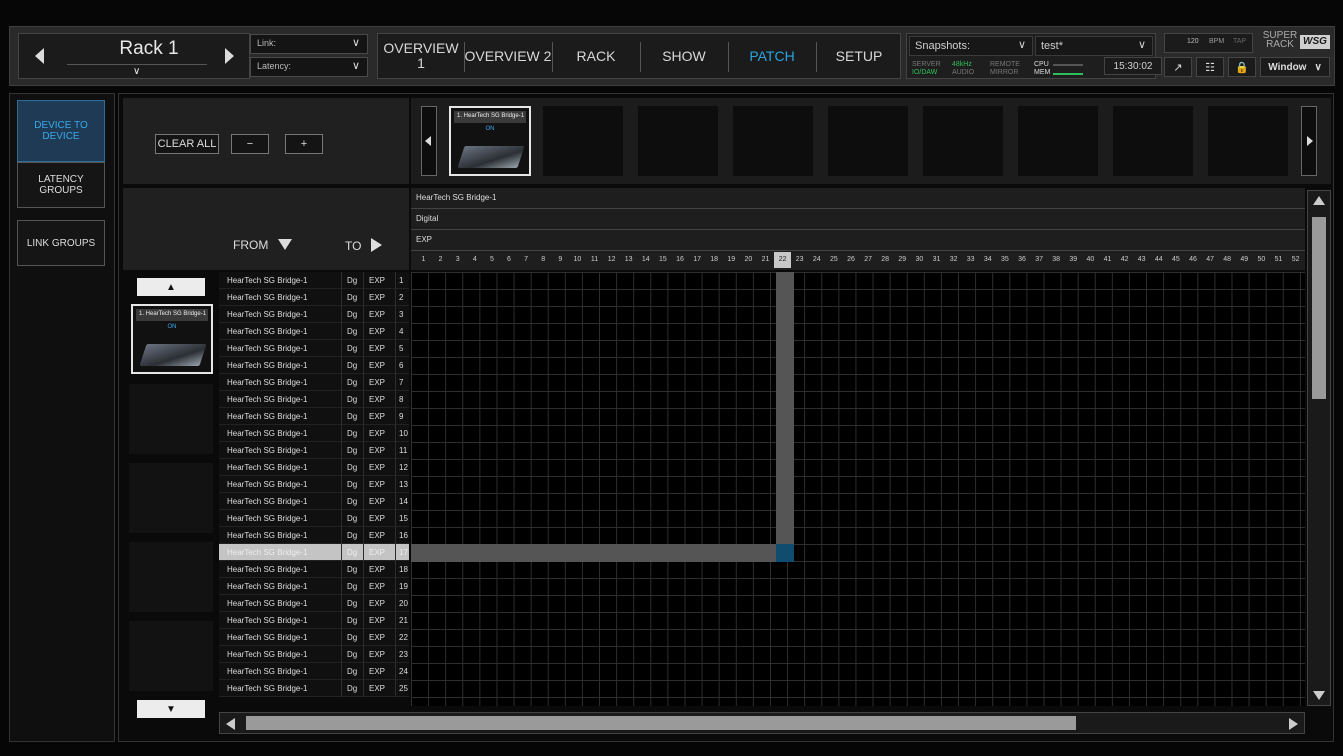 This screenshot has width=1343, height=756. I want to click on bpm-value: 120, so click(1193, 41).